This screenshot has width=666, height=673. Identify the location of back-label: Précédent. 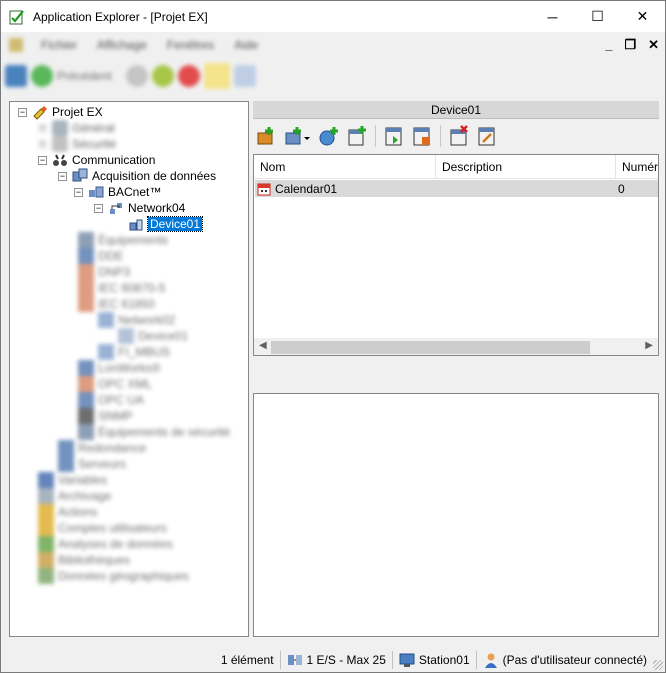
(84, 76).